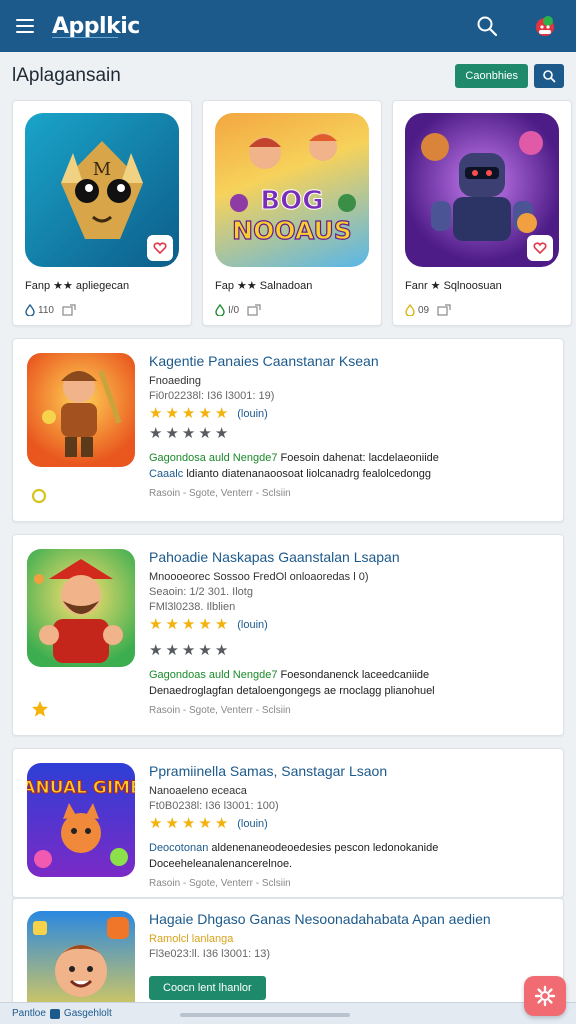  I want to click on scrollbar, so click(265, 1015).